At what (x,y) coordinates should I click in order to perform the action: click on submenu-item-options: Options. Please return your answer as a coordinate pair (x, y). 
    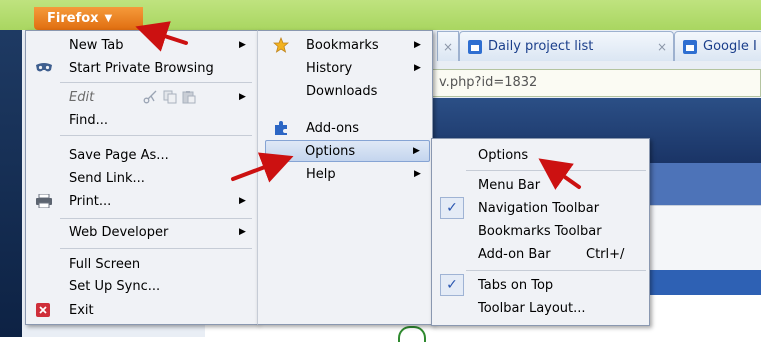
    Looking at the image, I should click on (540, 155).